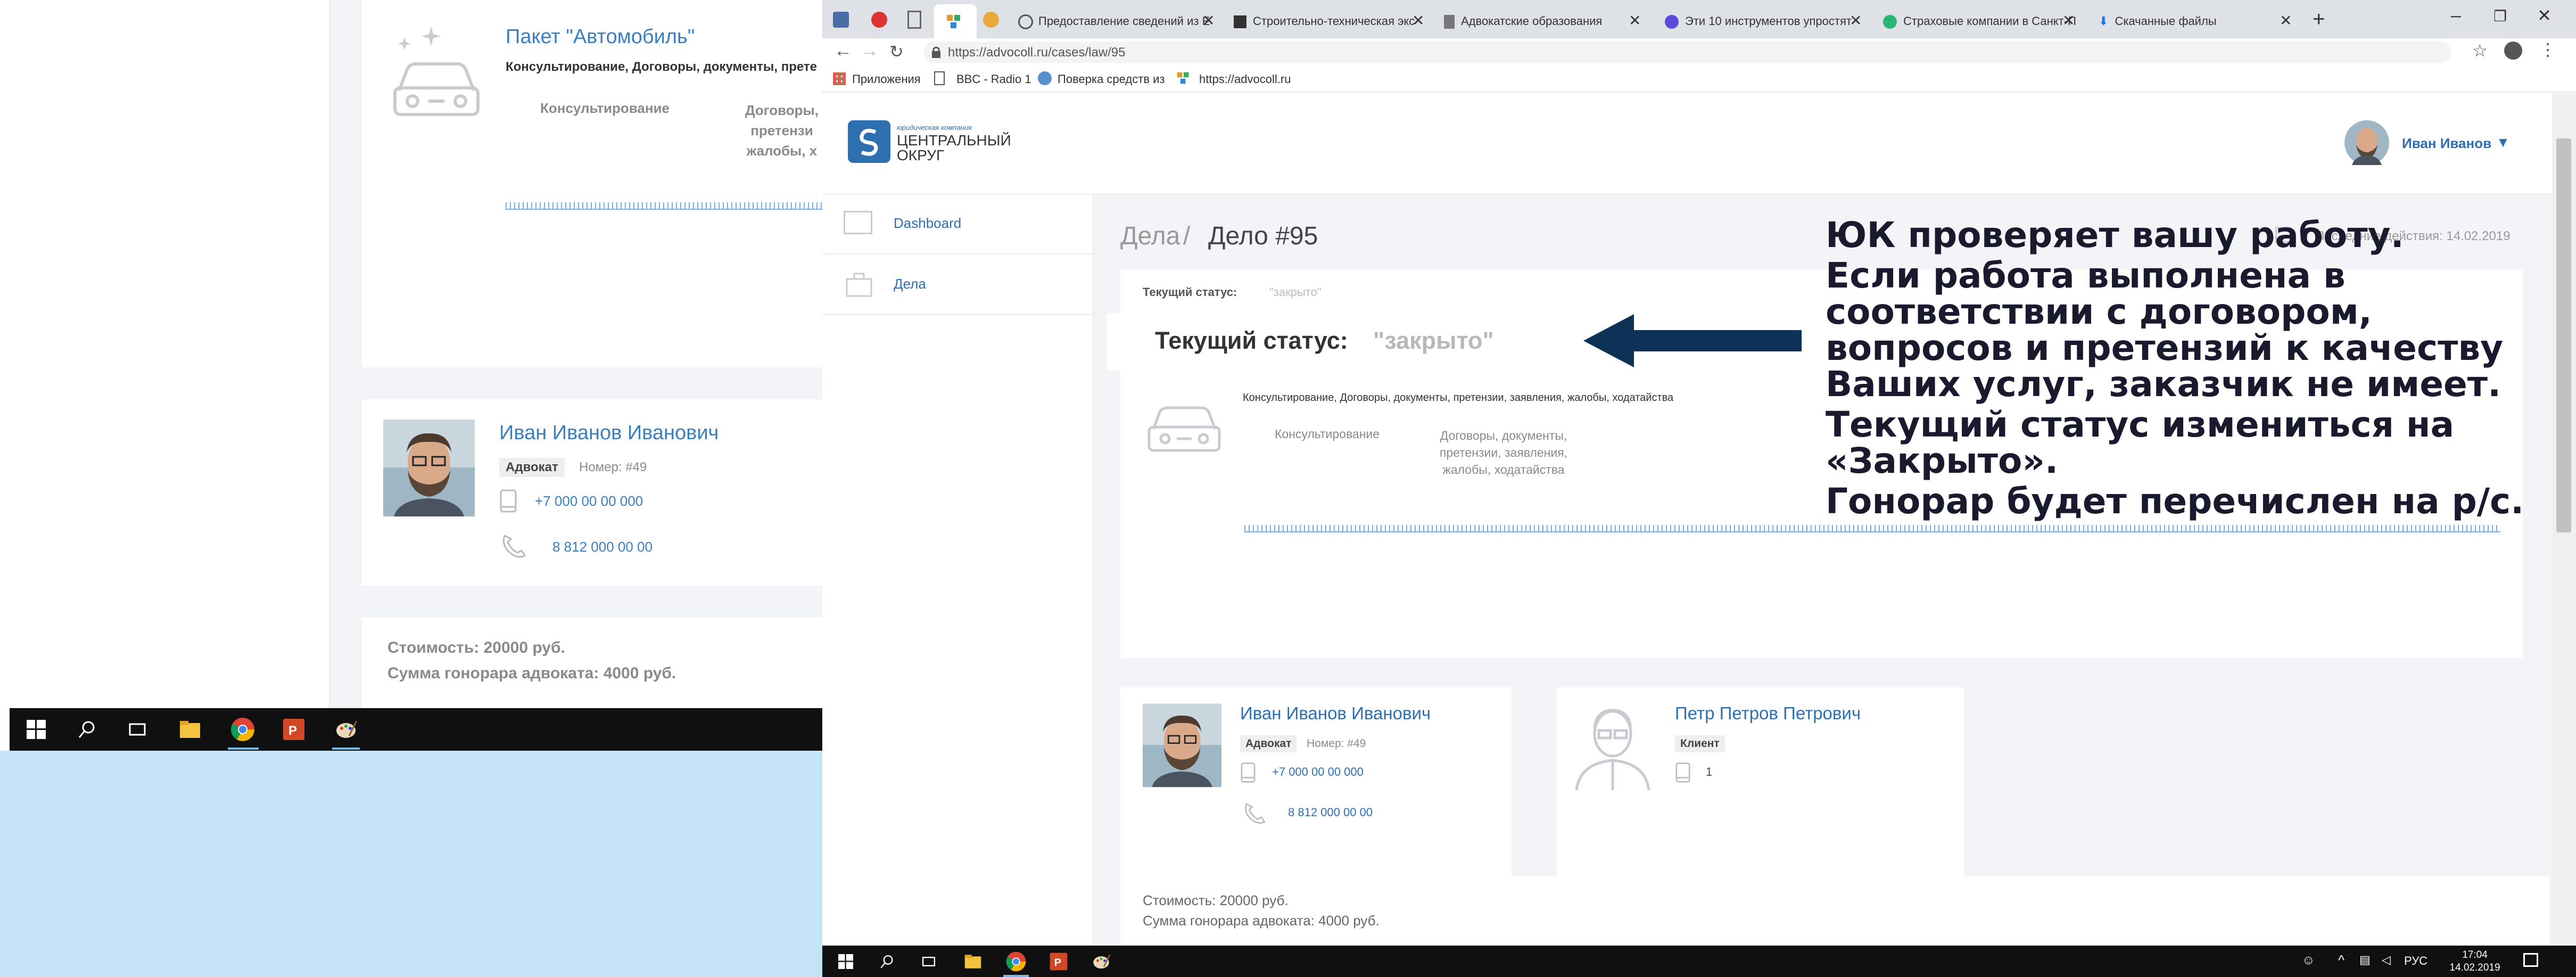 This screenshot has height=977, width=2576. Describe the element at coordinates (1540, 21) in the screenshot. I see `tab: Адвокатские образования` at that location.